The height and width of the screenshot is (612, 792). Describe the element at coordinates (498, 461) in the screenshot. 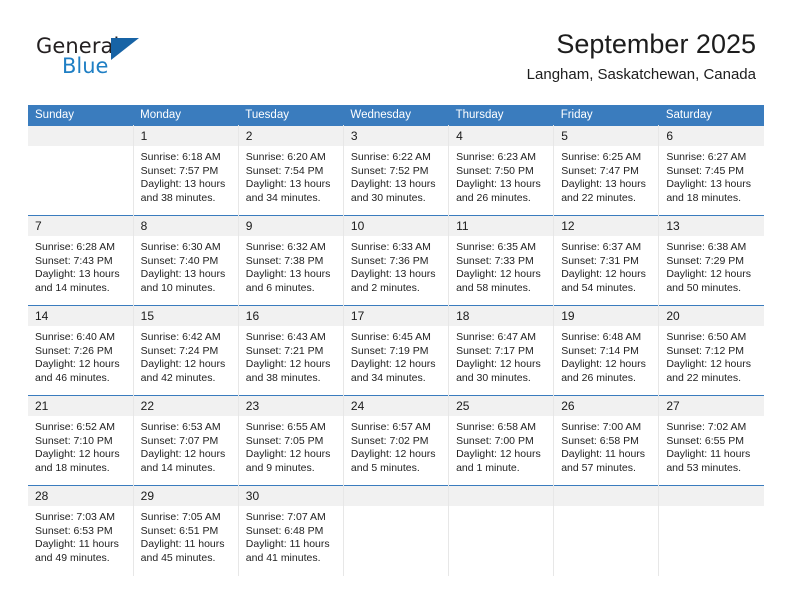

I see `daylight-text: Daylight: 12 hours and 1 minute.` at that location.